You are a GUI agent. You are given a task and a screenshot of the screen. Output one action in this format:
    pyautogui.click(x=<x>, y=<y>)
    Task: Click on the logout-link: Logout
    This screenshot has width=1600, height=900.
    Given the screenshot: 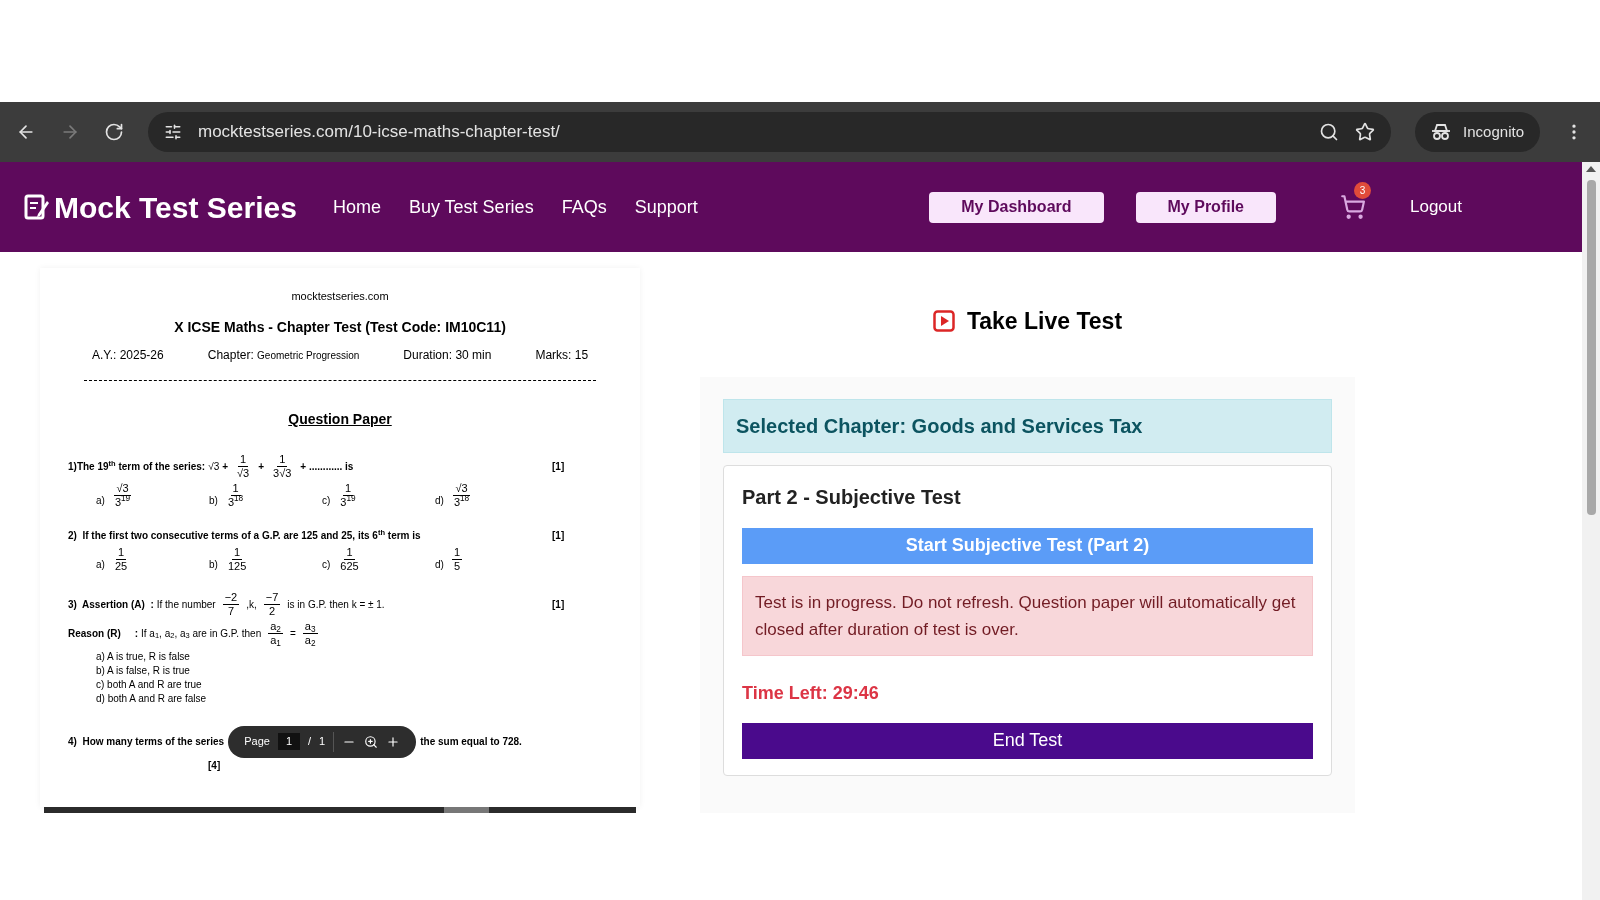 What is the action you would take?
    pyautogui.click(x=1436, y=207)
    